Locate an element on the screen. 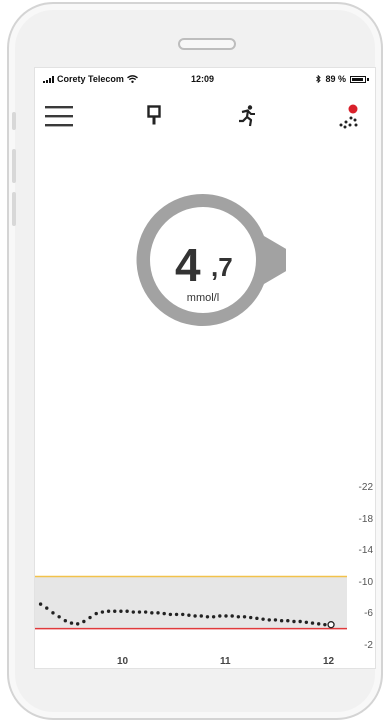 This screenshot has height=725, width=391. sensor-icon is located at coordinates (154, 115).